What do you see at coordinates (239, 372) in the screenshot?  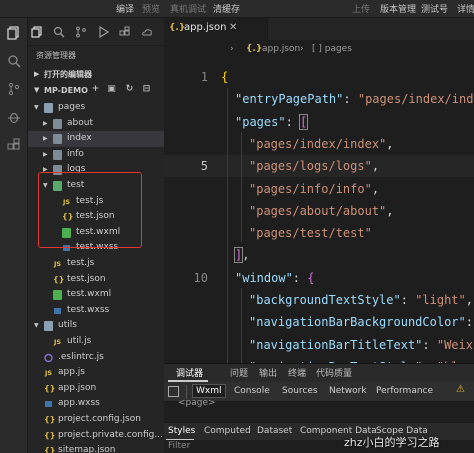 I see `tab-problems: 问题` at bounding box center [239, 372].